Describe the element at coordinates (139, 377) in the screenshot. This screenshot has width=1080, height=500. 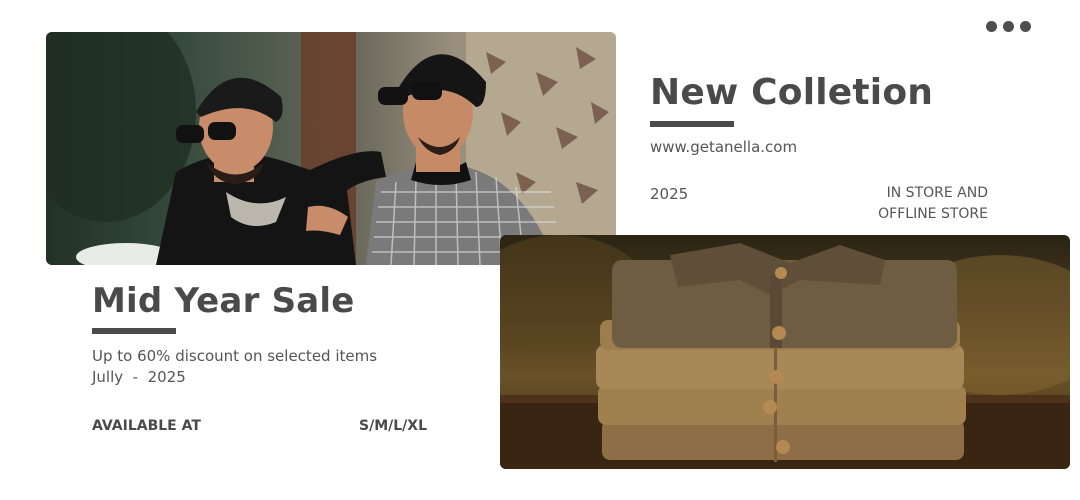
I see `sale-date: Jully - 2025` at that location.